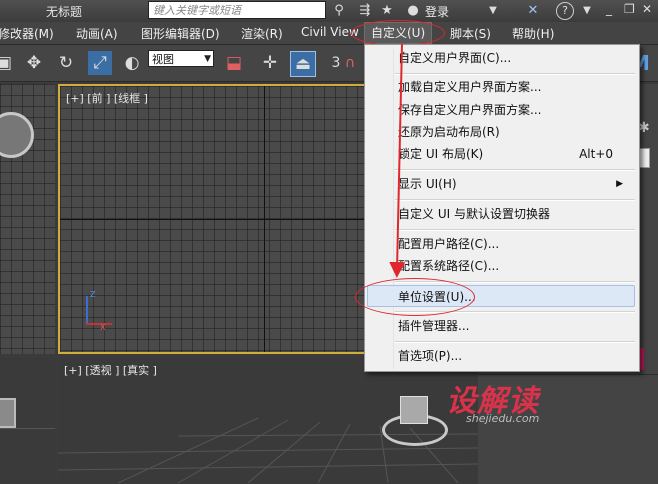 This screenshot has height=484, width=658. What do you see at coordinates (397, 160) in the screenshot?
I see `annotation-arrow` at bounding box center [397, 160].